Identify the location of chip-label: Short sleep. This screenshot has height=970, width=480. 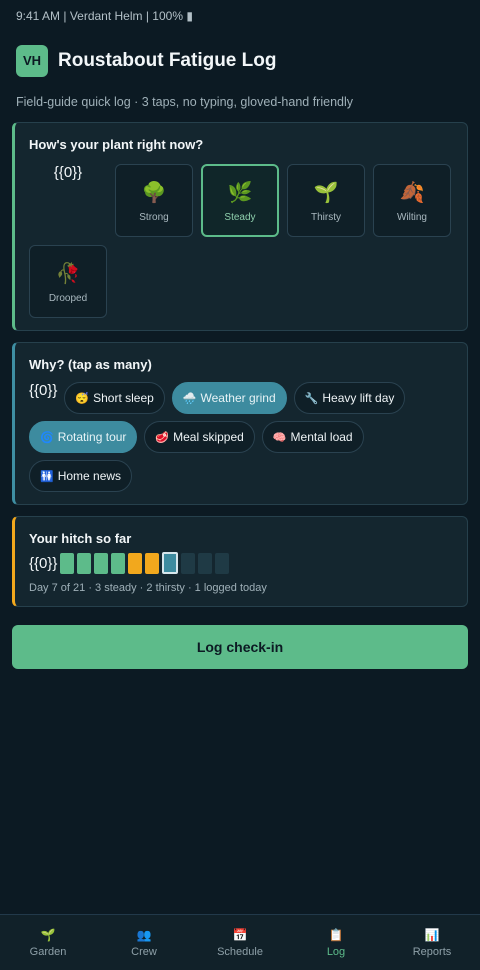
(123, 398).